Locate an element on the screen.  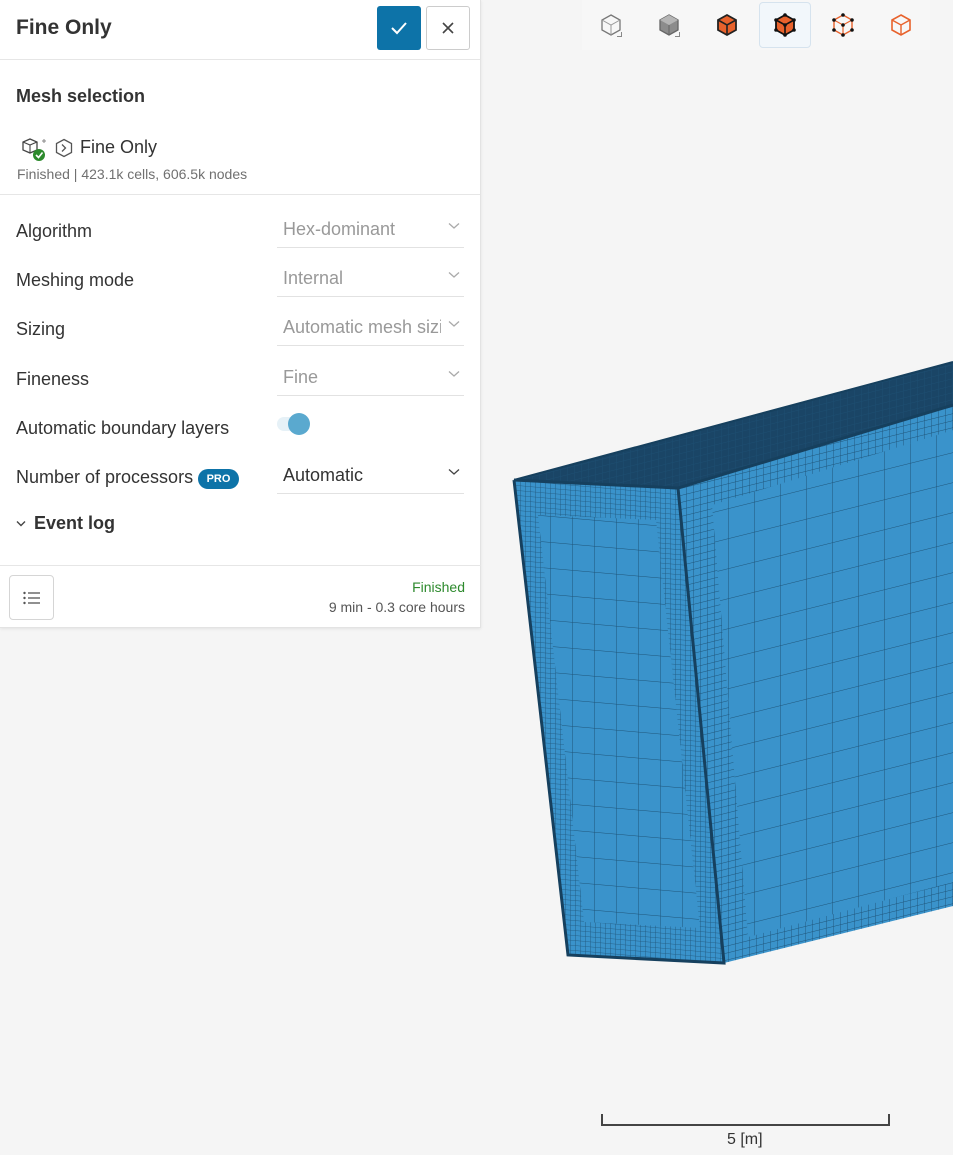
panel-header: Fine Only is located at coordinates (240, 30).